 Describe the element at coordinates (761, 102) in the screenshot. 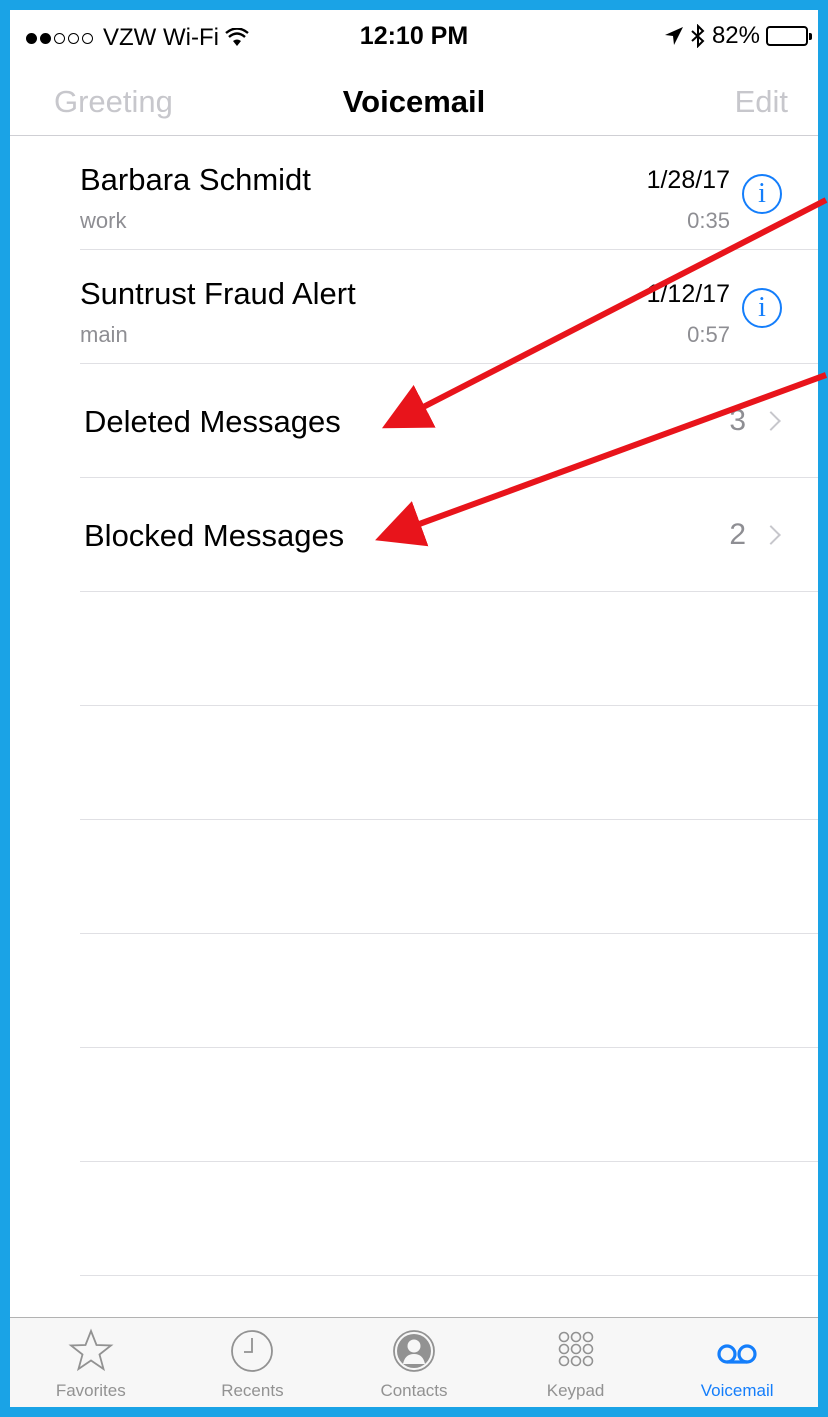

I see `edit-button: Edit` at that location.